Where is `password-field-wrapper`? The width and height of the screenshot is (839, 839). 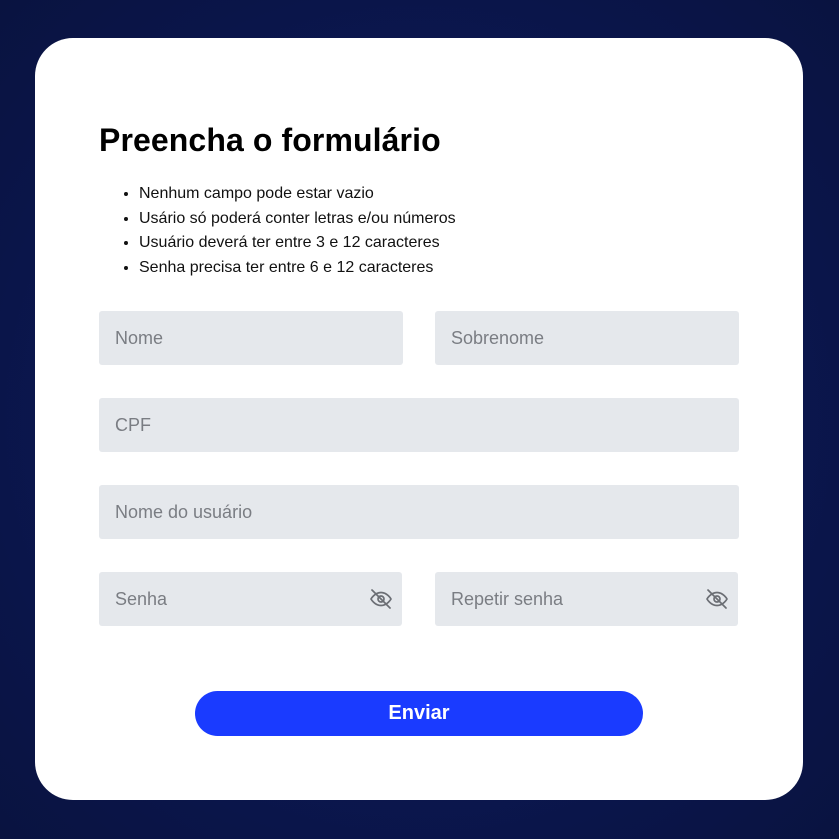 password-field-wrapper is located at coordinates (250, 599).